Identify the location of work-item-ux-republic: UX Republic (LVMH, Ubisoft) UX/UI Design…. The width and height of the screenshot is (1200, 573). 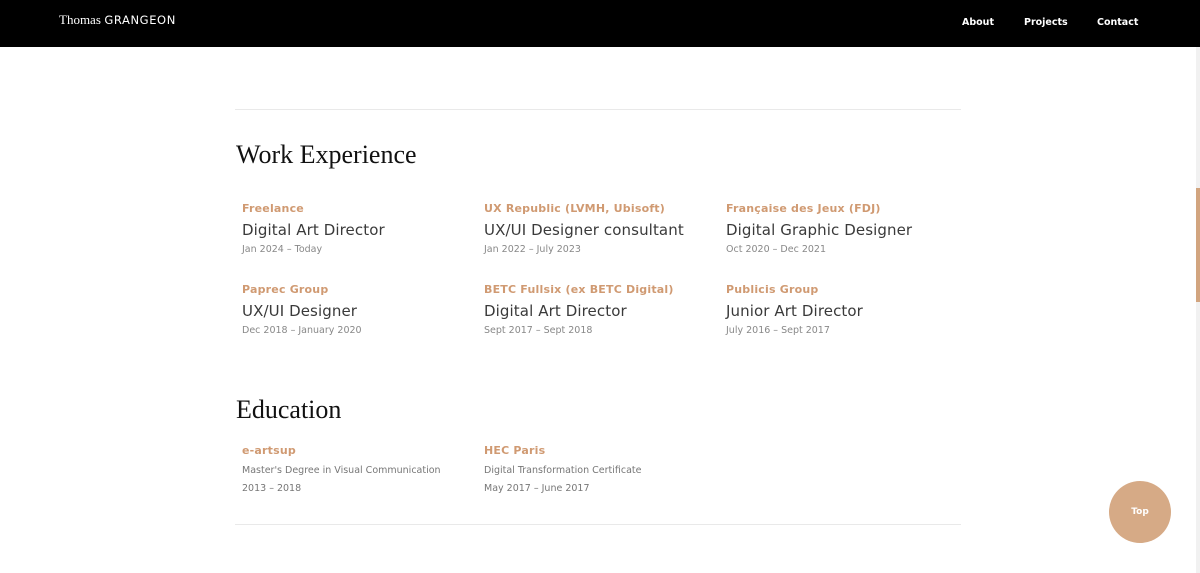
(599, 229).